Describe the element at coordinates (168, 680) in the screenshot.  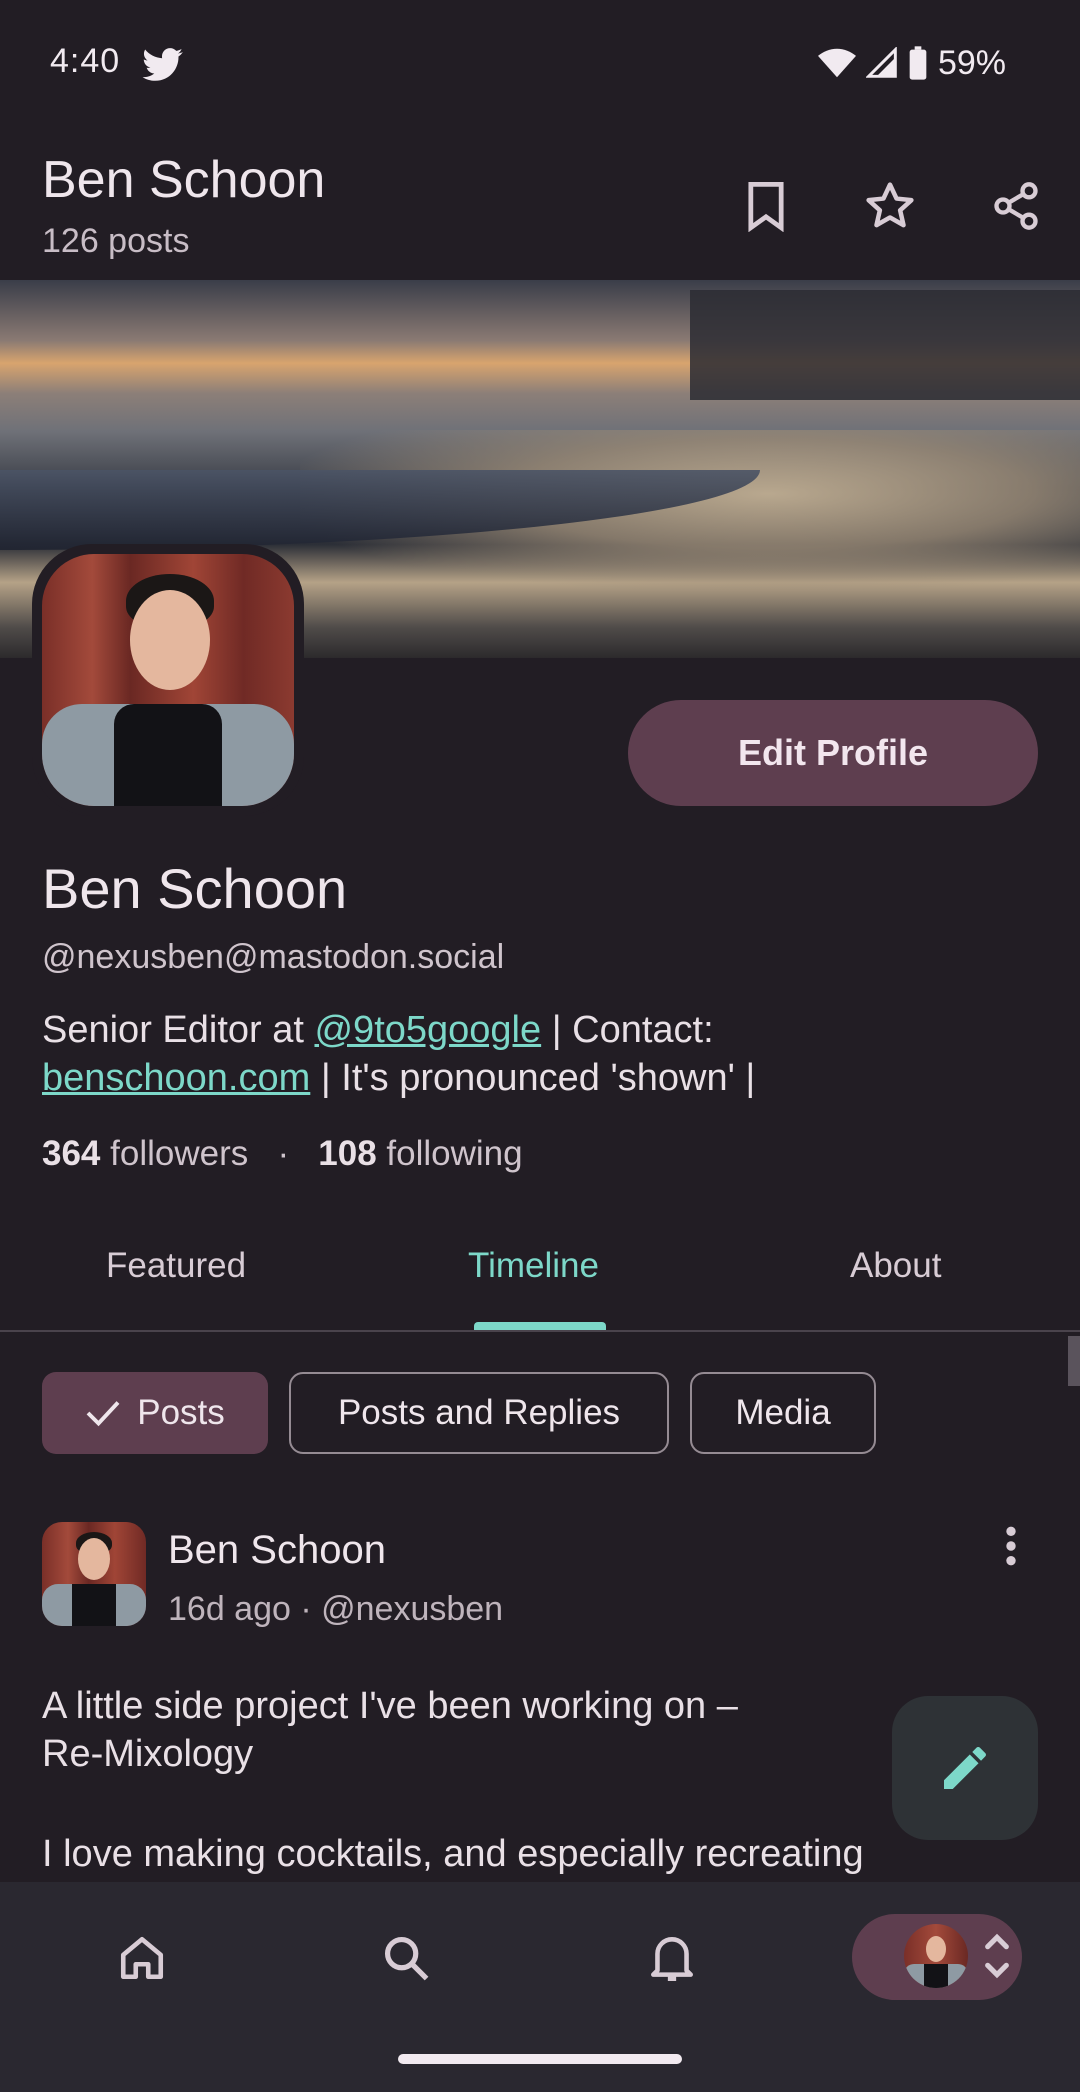
I see `avatar` at that location.